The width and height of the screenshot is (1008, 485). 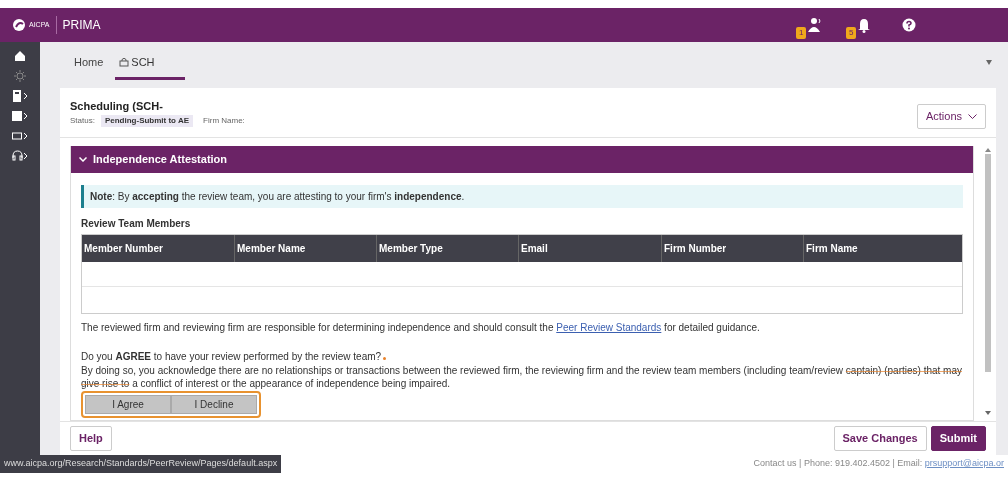 I want to click on dropdown-caret-icon, so click(x=989, y=62).